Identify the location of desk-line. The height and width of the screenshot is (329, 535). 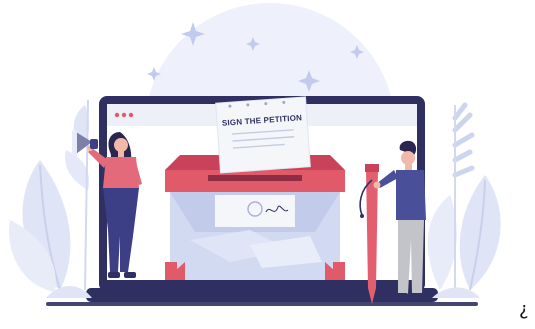
(262, 304).